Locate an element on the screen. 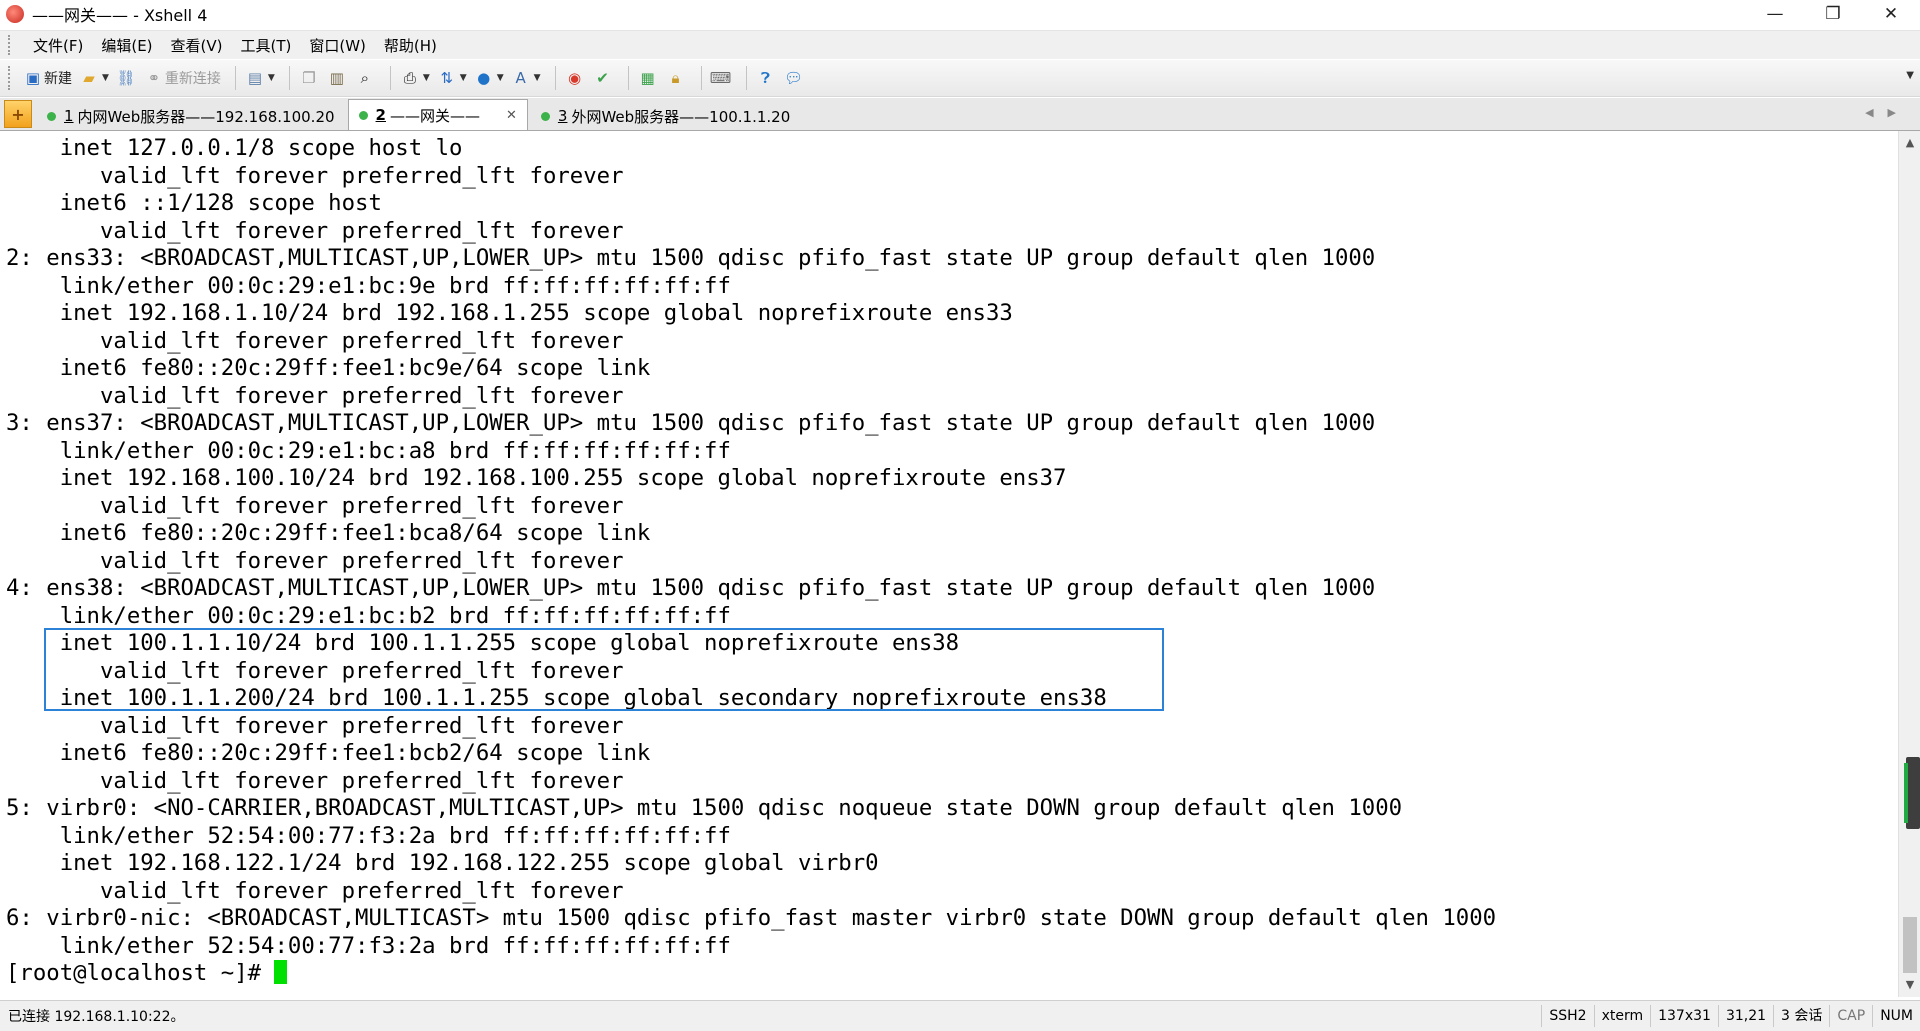 The image size is (1920, 1031). keyboard-icon: ⌨ is located at coordinates (720, 78).